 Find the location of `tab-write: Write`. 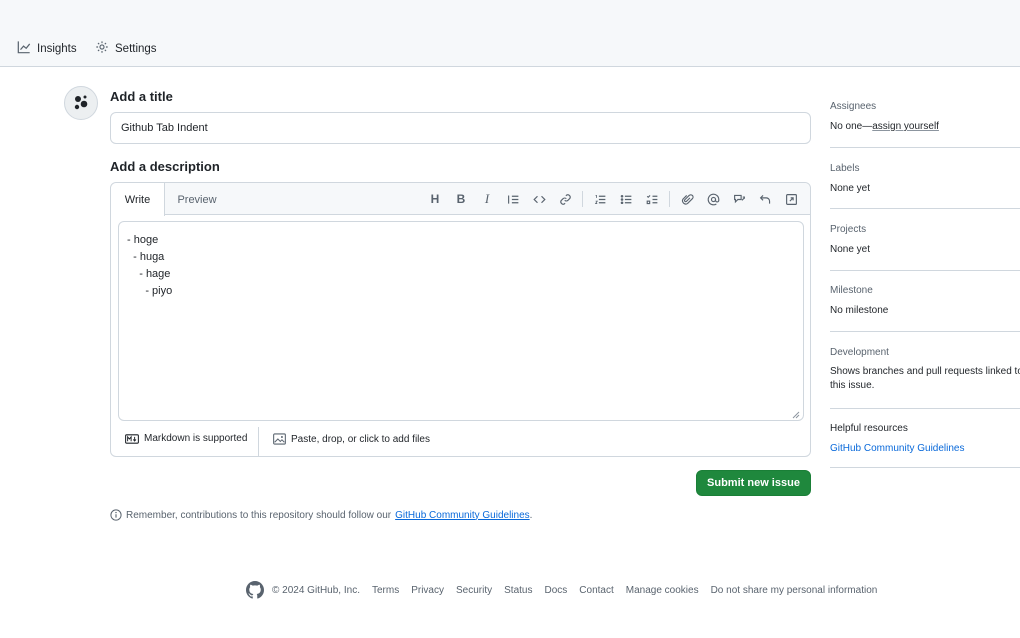

tab-write: Write is located at coordinates (138, 199).